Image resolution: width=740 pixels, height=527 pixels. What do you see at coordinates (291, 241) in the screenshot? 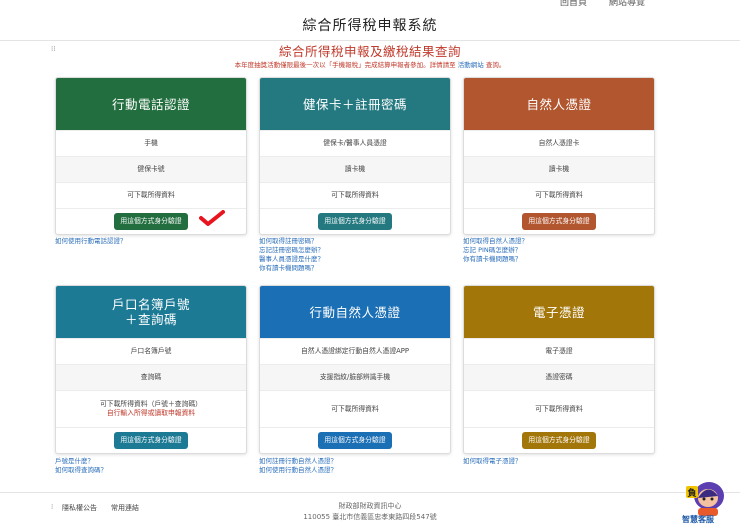
I see `help-link: 如何取得註冊密碼？` at bounding box center [291, 241].